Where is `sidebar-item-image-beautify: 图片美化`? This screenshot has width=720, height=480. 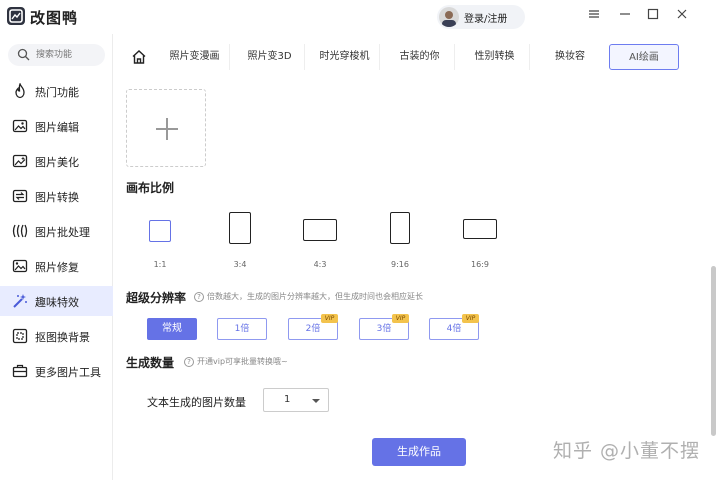 sidebar-item-image-beautify: 图片美化 is located at coordinates (56, 161).